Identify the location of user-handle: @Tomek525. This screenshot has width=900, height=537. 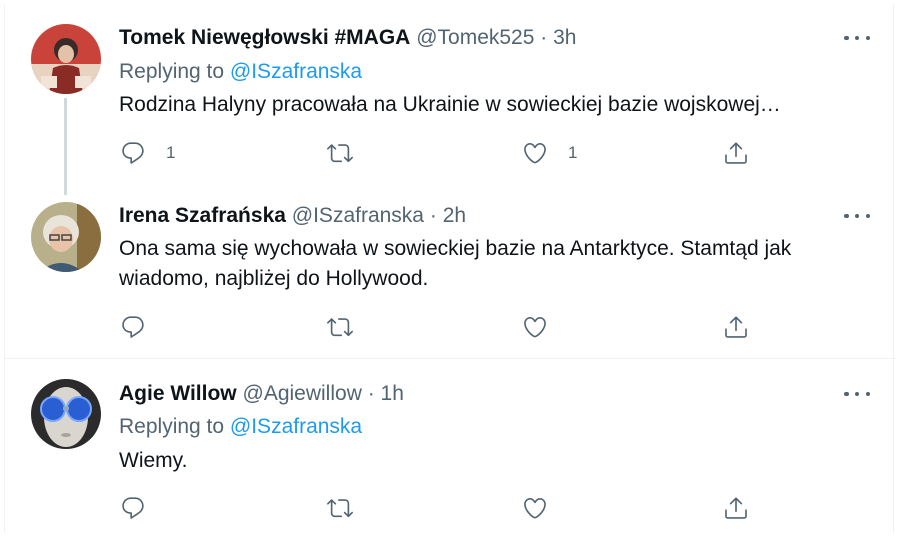
(475, 37).